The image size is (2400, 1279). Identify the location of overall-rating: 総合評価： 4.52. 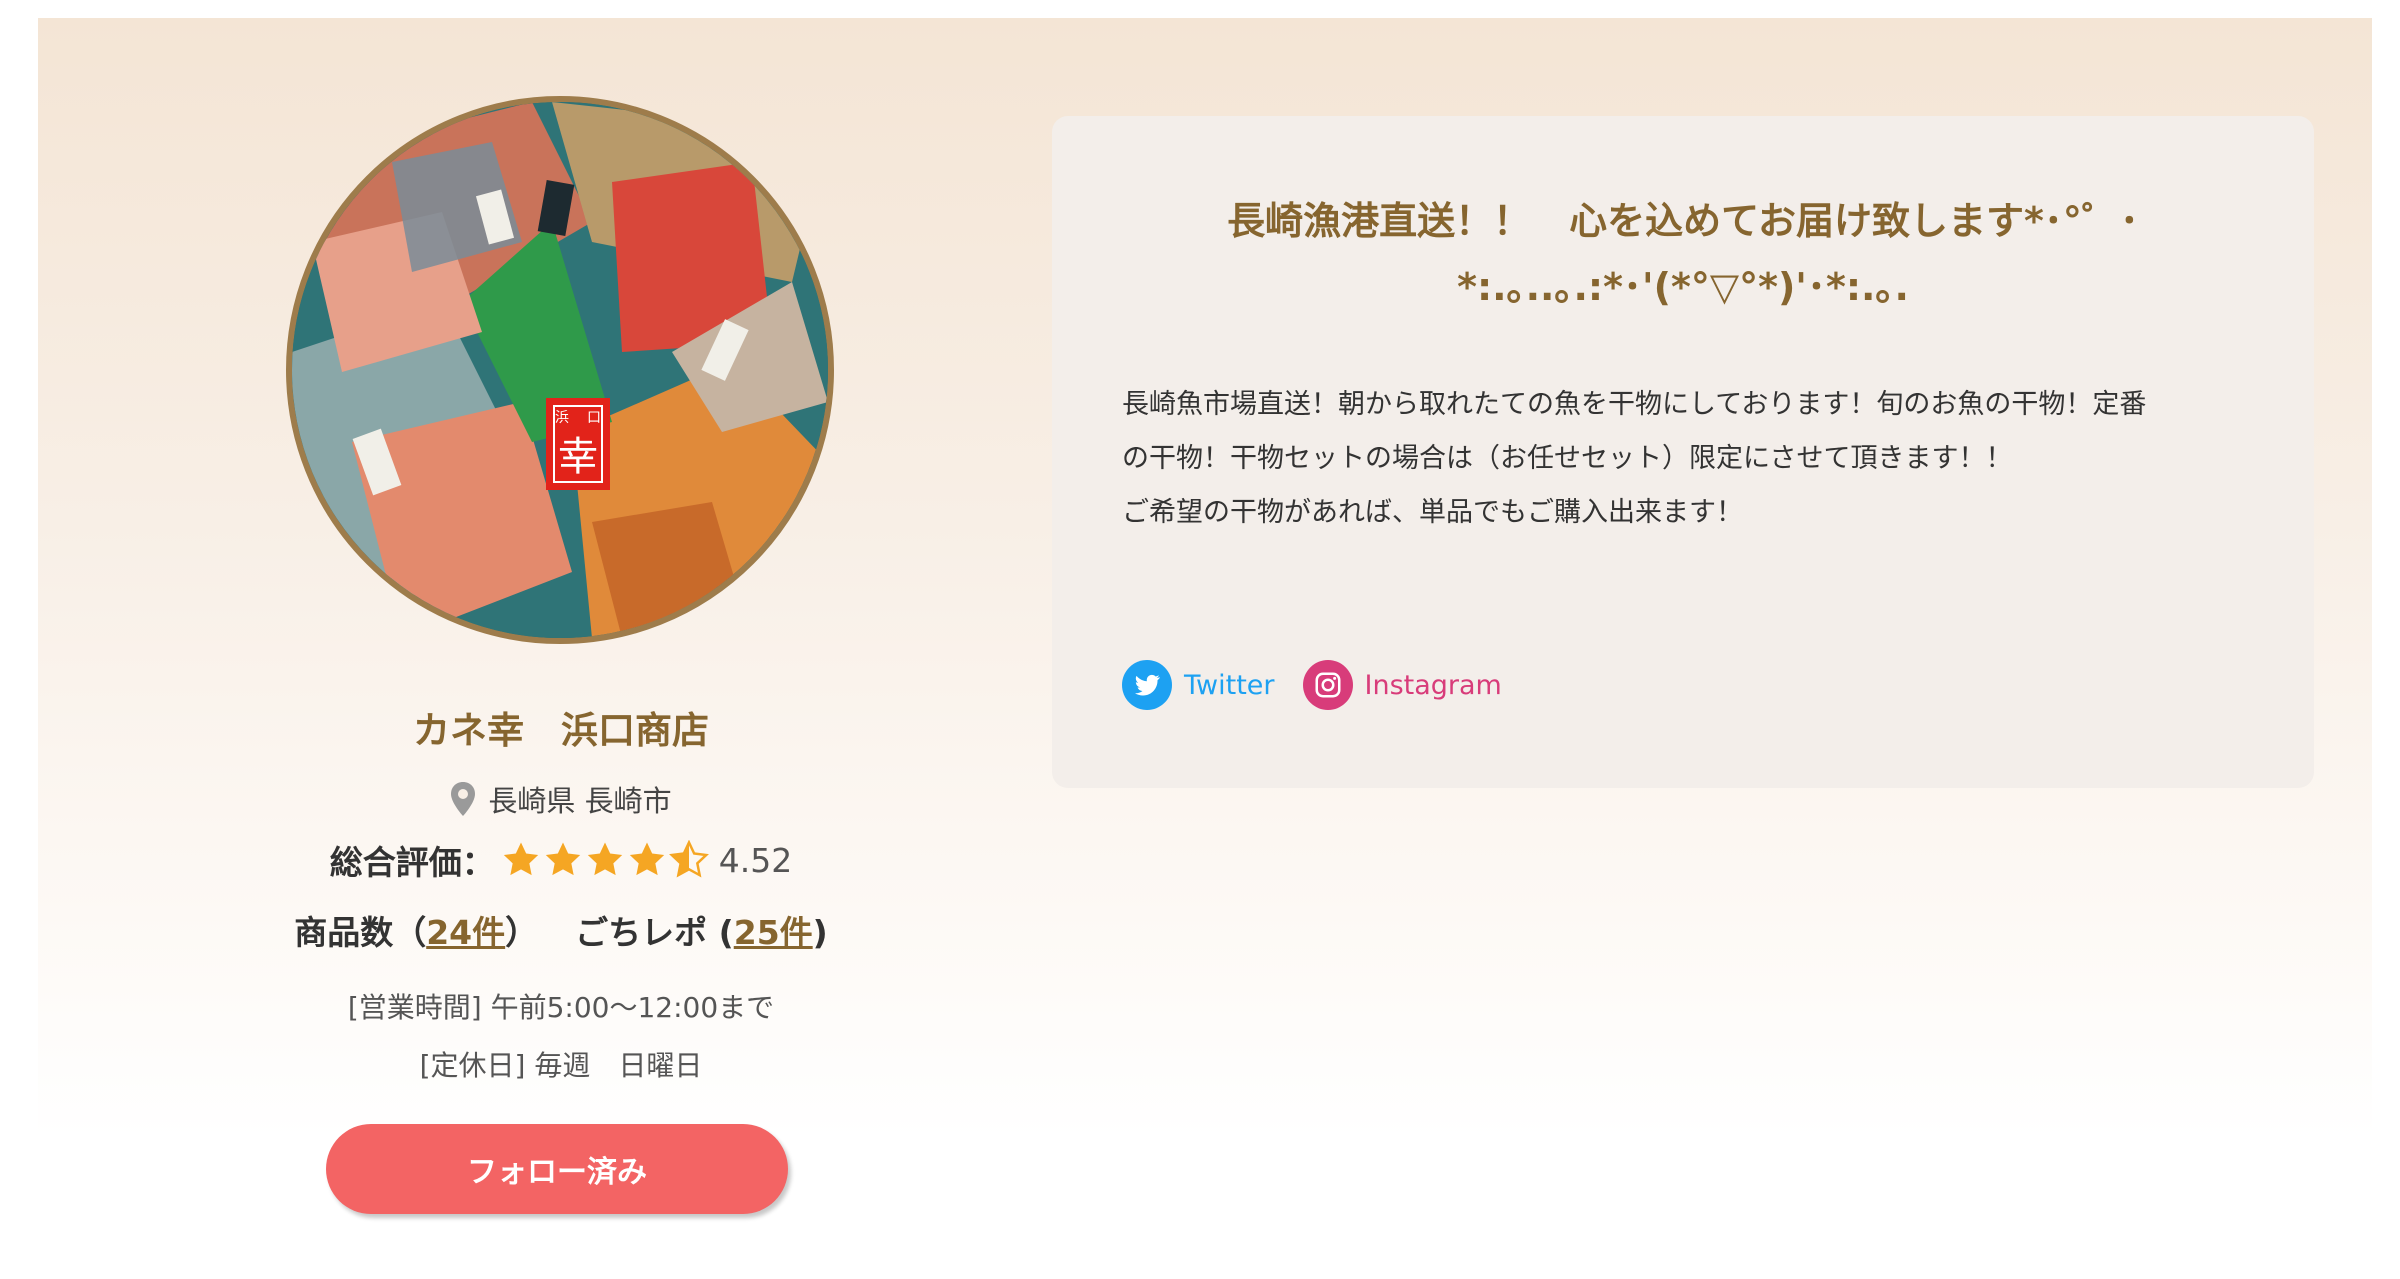
(561, 860).